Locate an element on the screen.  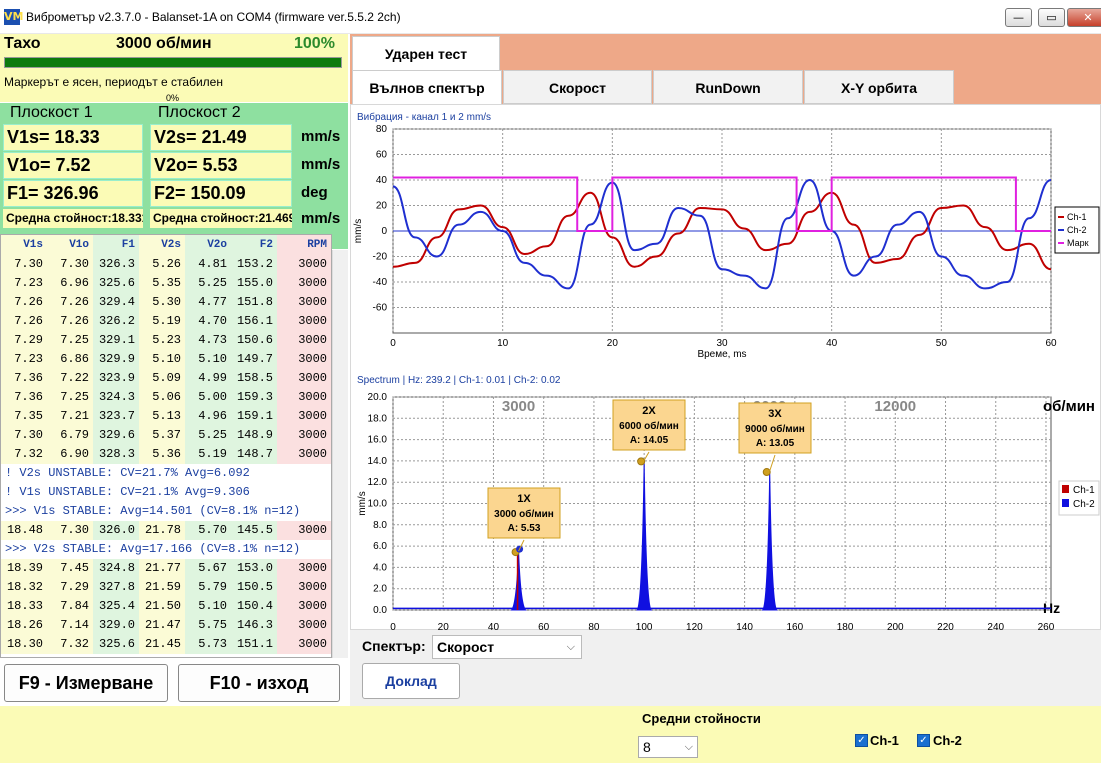
table-cell: 7.35 is located at coordinates (24, 416).